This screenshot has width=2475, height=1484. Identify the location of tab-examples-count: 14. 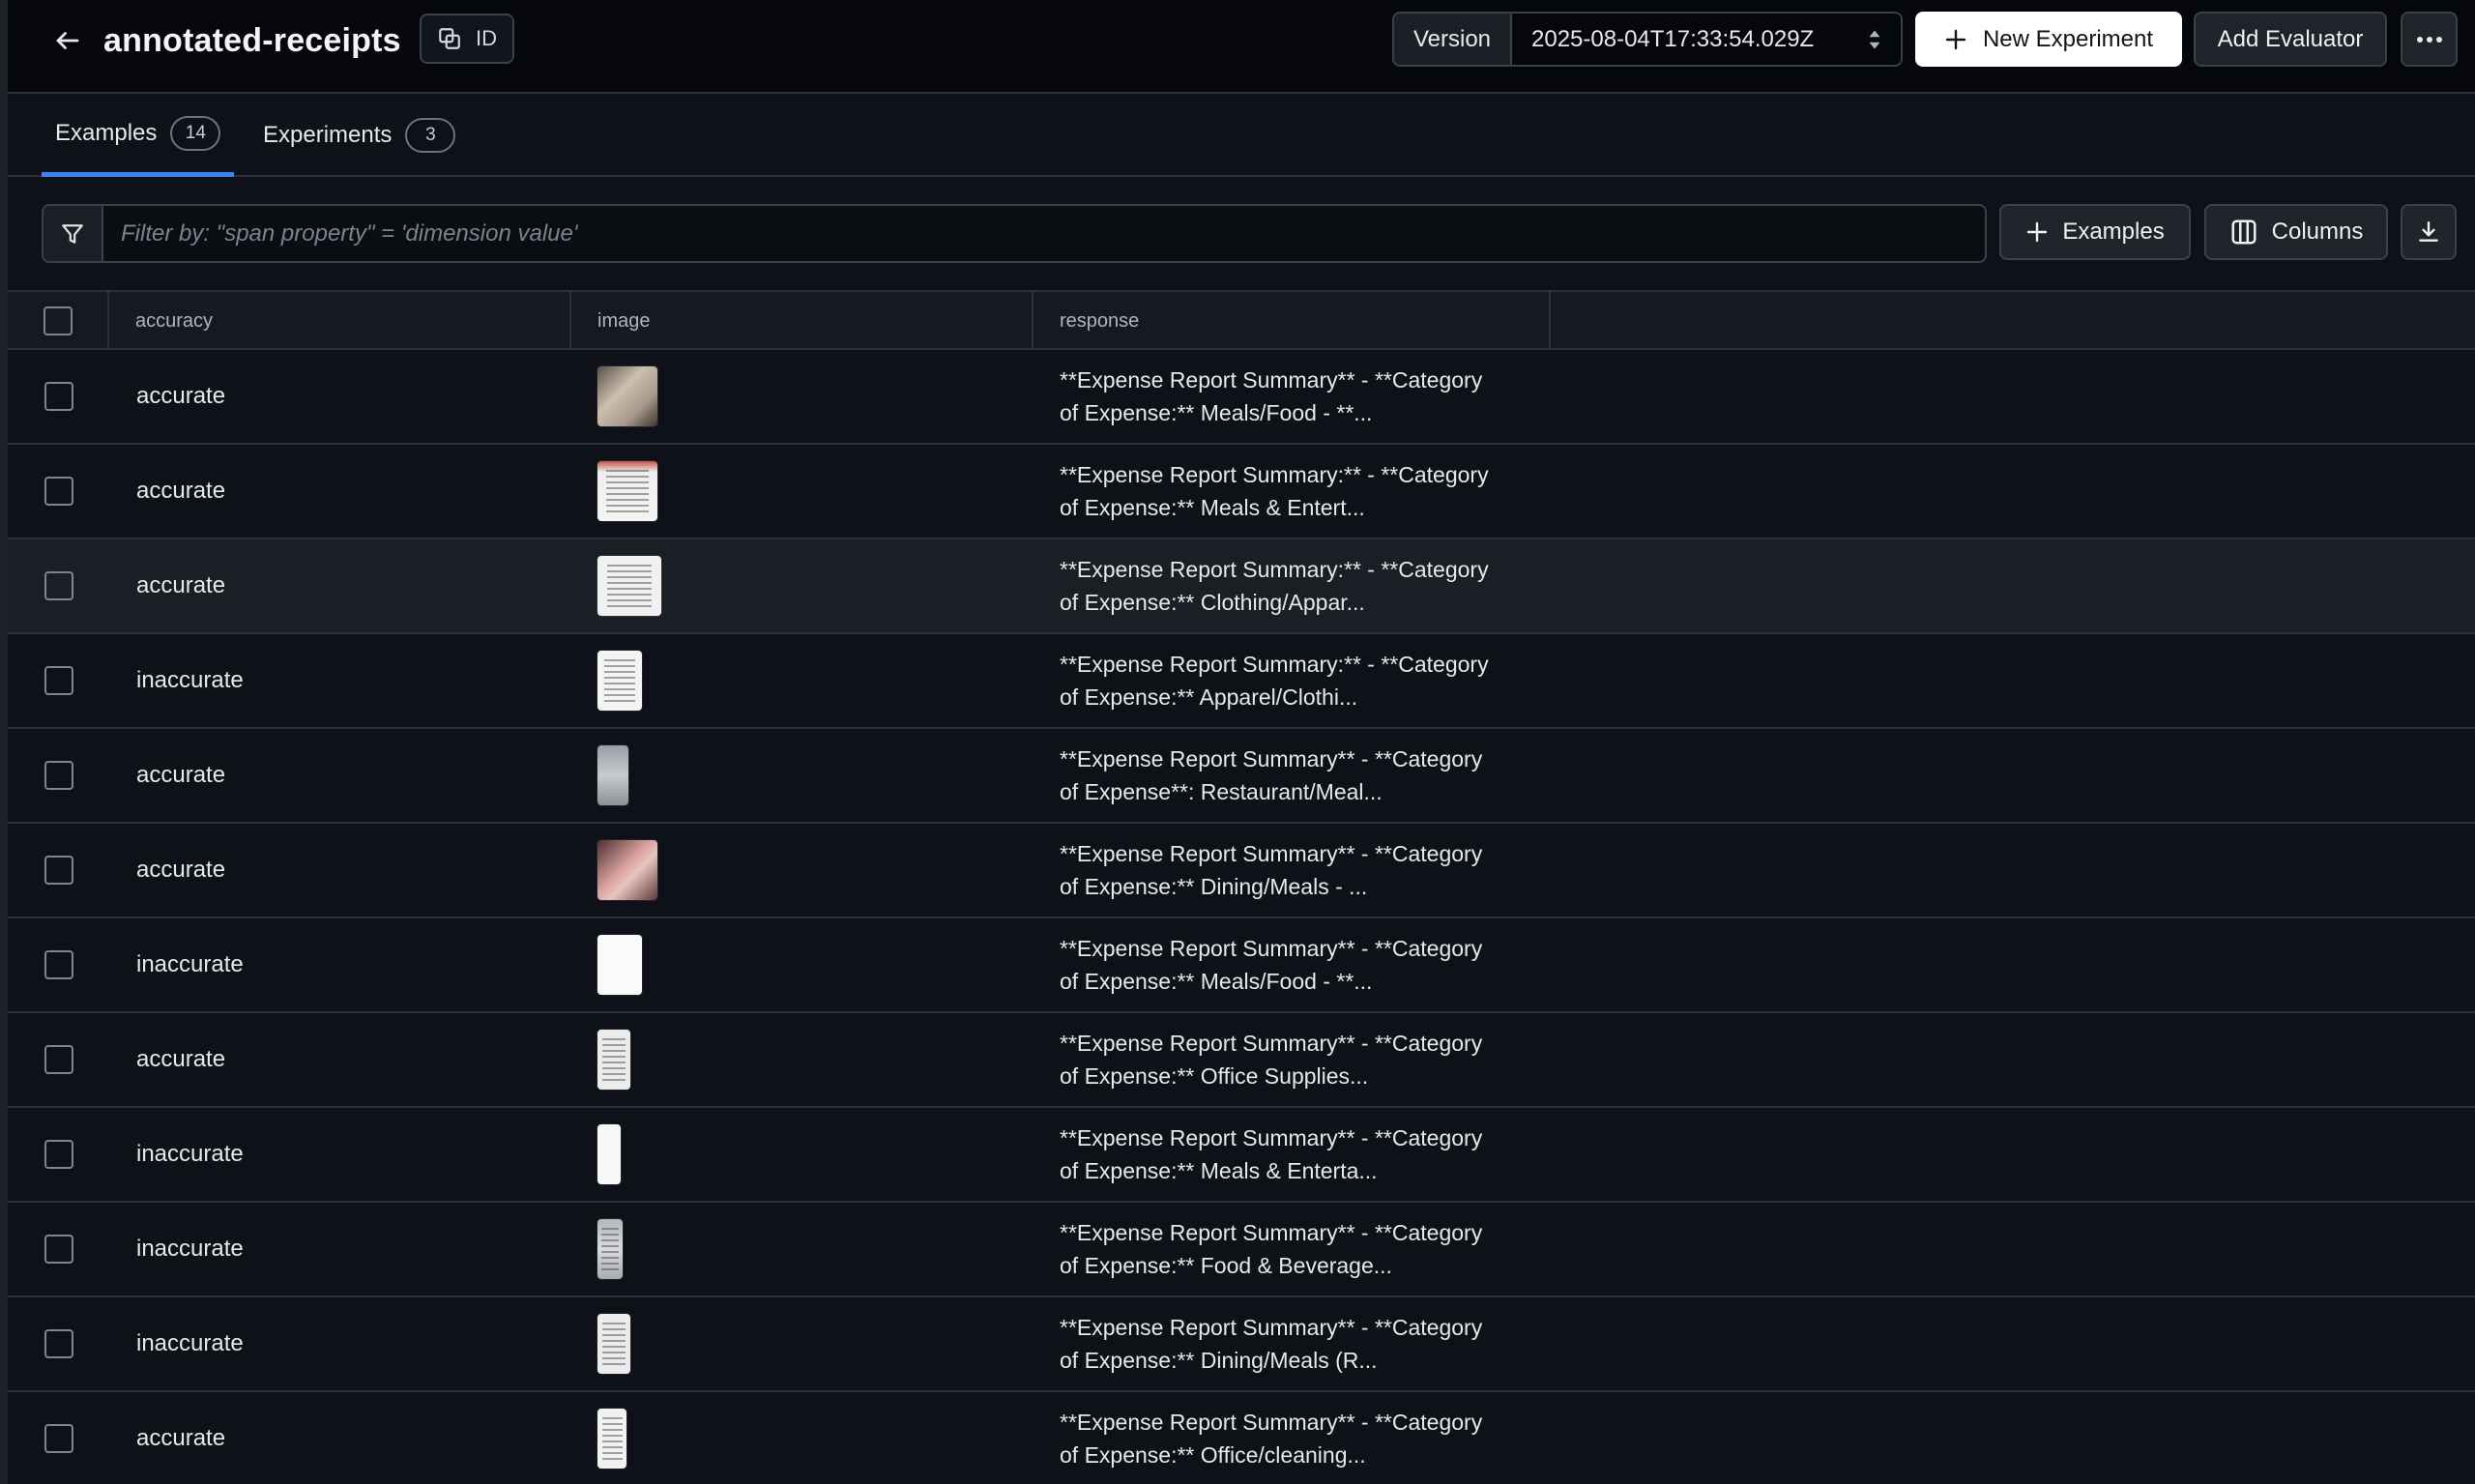
(195, 133).